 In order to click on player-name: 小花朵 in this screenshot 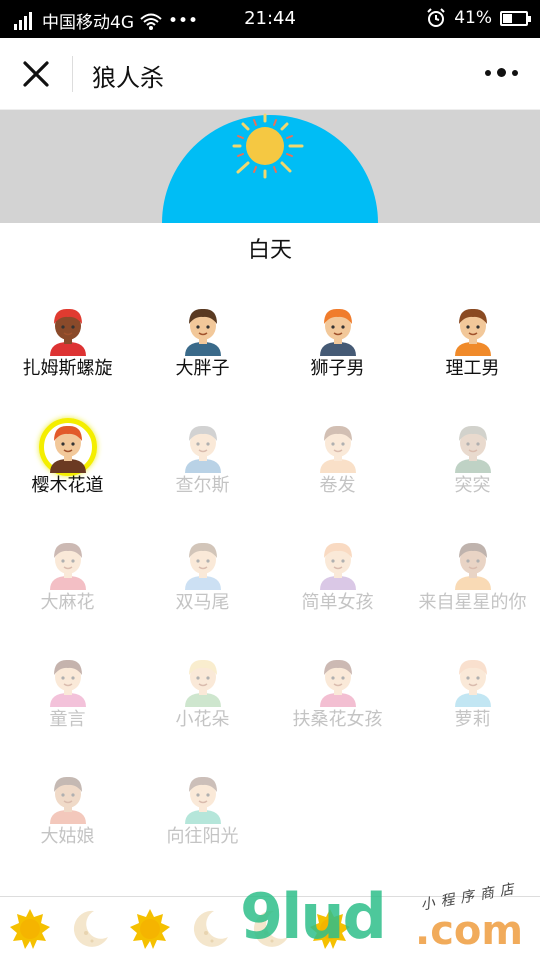, I will do `click(202, 719)`.